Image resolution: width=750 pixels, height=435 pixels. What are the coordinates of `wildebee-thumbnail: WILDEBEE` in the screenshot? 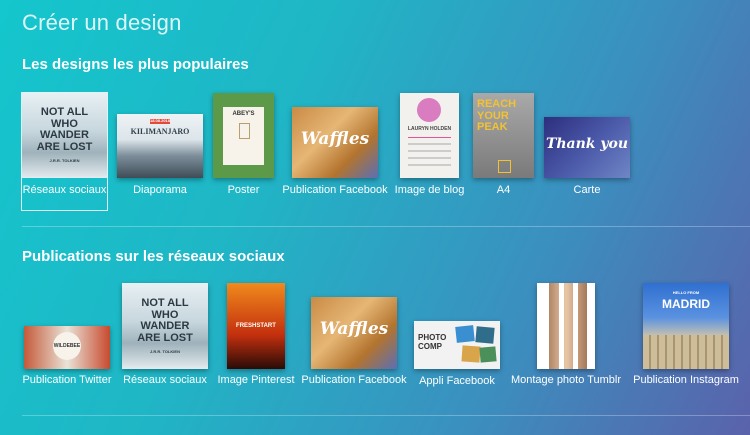 It's located at (67, 347).